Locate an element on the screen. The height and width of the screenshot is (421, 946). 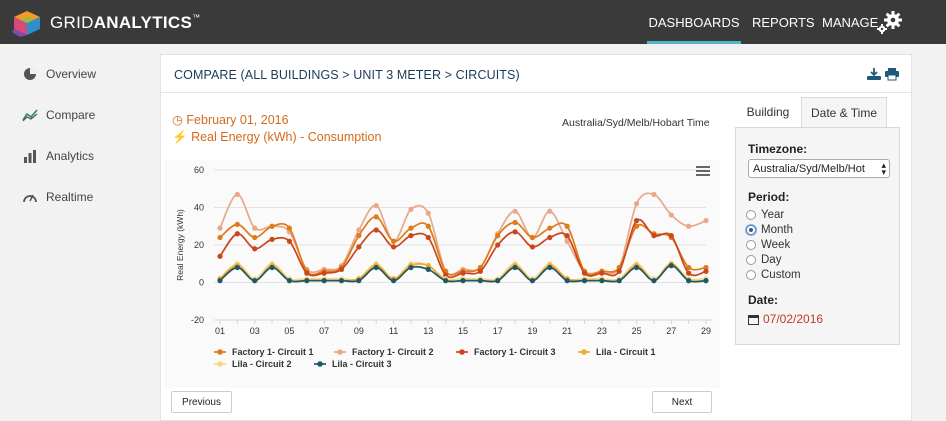
nav-manage: MANAGE is located at coordinates (850, 22).